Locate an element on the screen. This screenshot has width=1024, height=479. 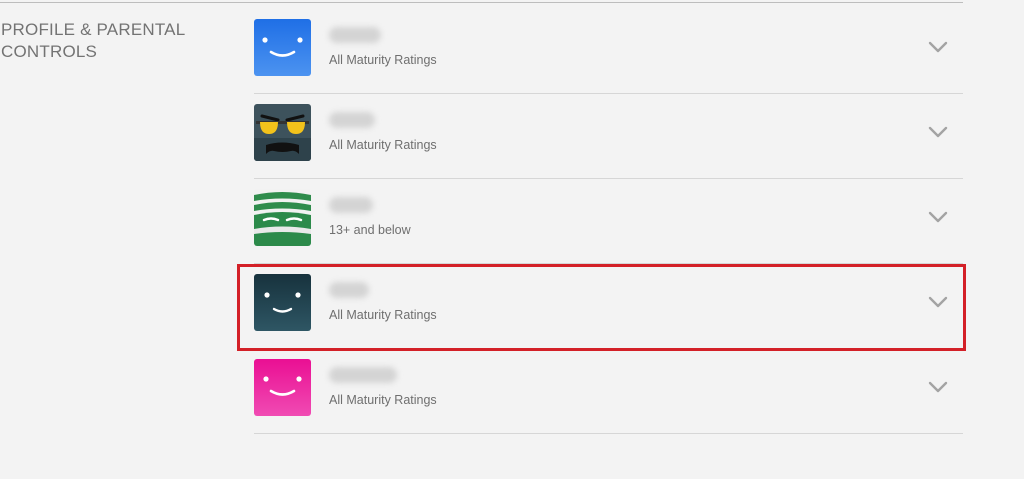
green-mummy-icon is located at coordinates (282, 217).